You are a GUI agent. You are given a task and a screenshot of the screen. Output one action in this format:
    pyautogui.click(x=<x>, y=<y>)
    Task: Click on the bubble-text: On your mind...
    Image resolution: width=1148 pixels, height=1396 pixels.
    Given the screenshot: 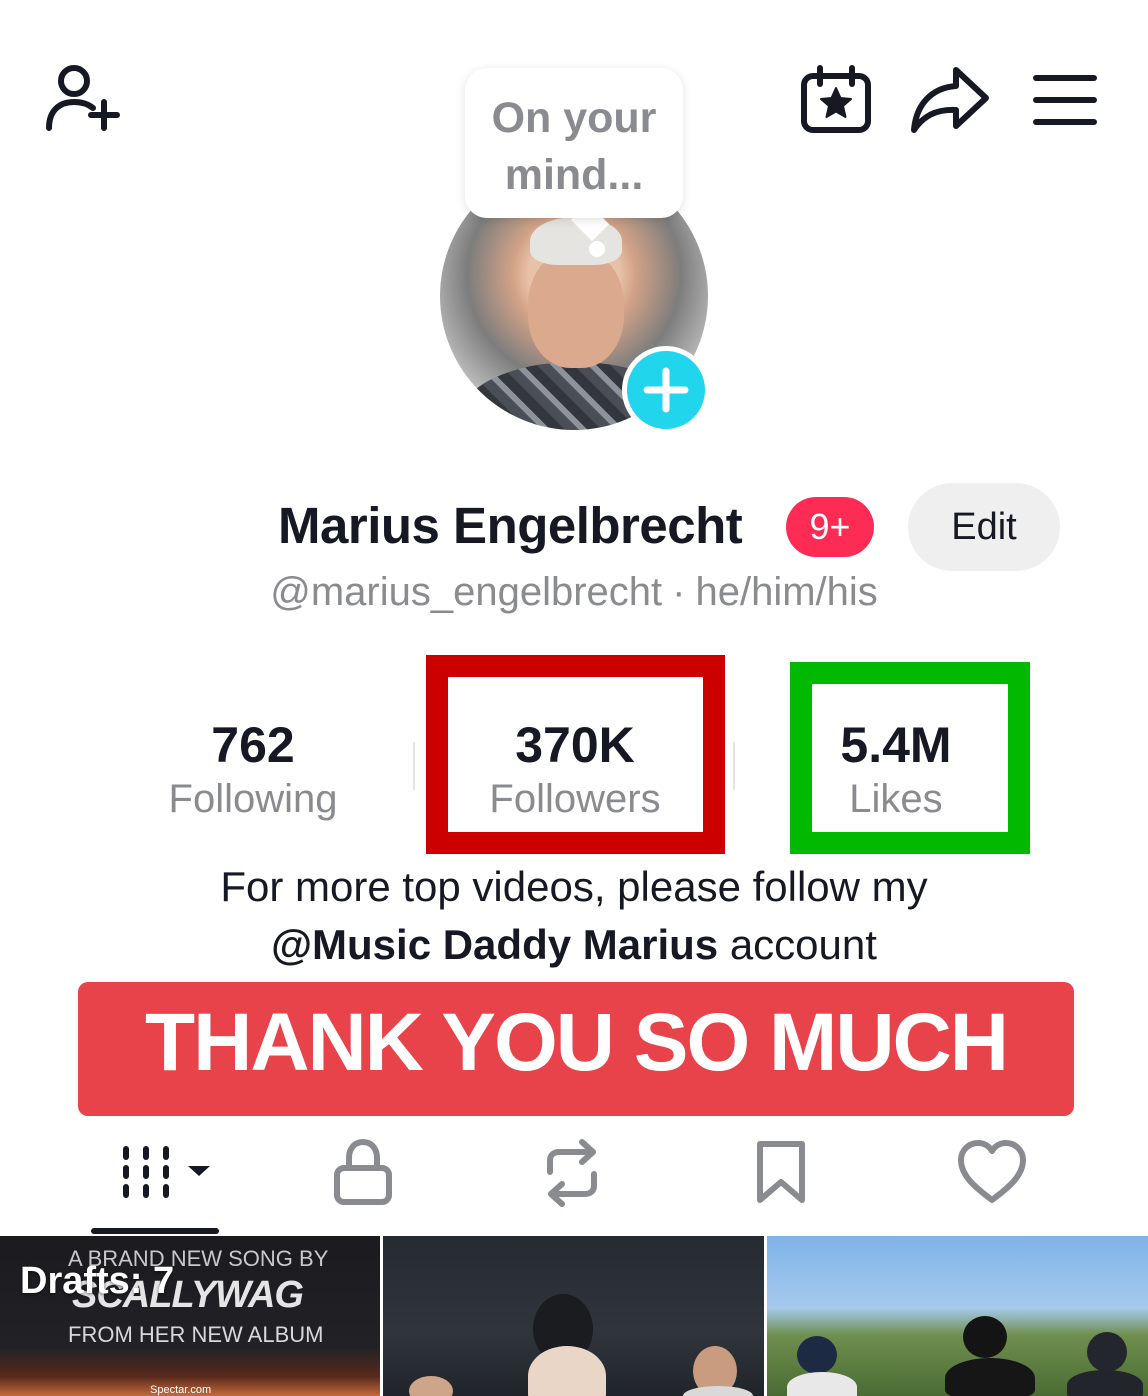 What is the action you would take?
    pyautogui.click(x=574, y=146)
    